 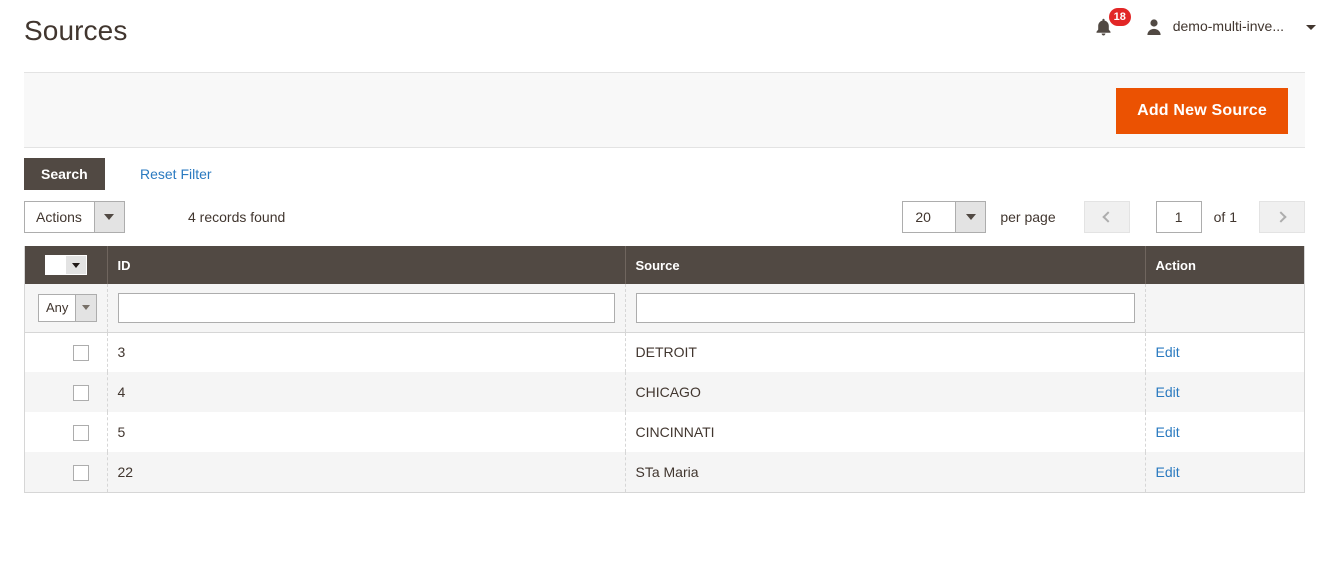 I want to click on filter-cell-id, so click(x=366, y=308).